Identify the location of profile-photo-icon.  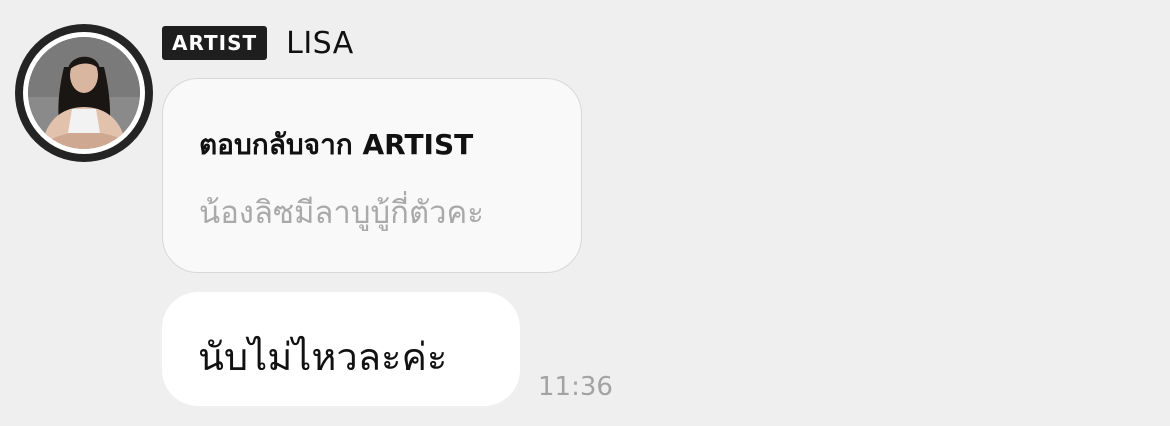
(84, 93).